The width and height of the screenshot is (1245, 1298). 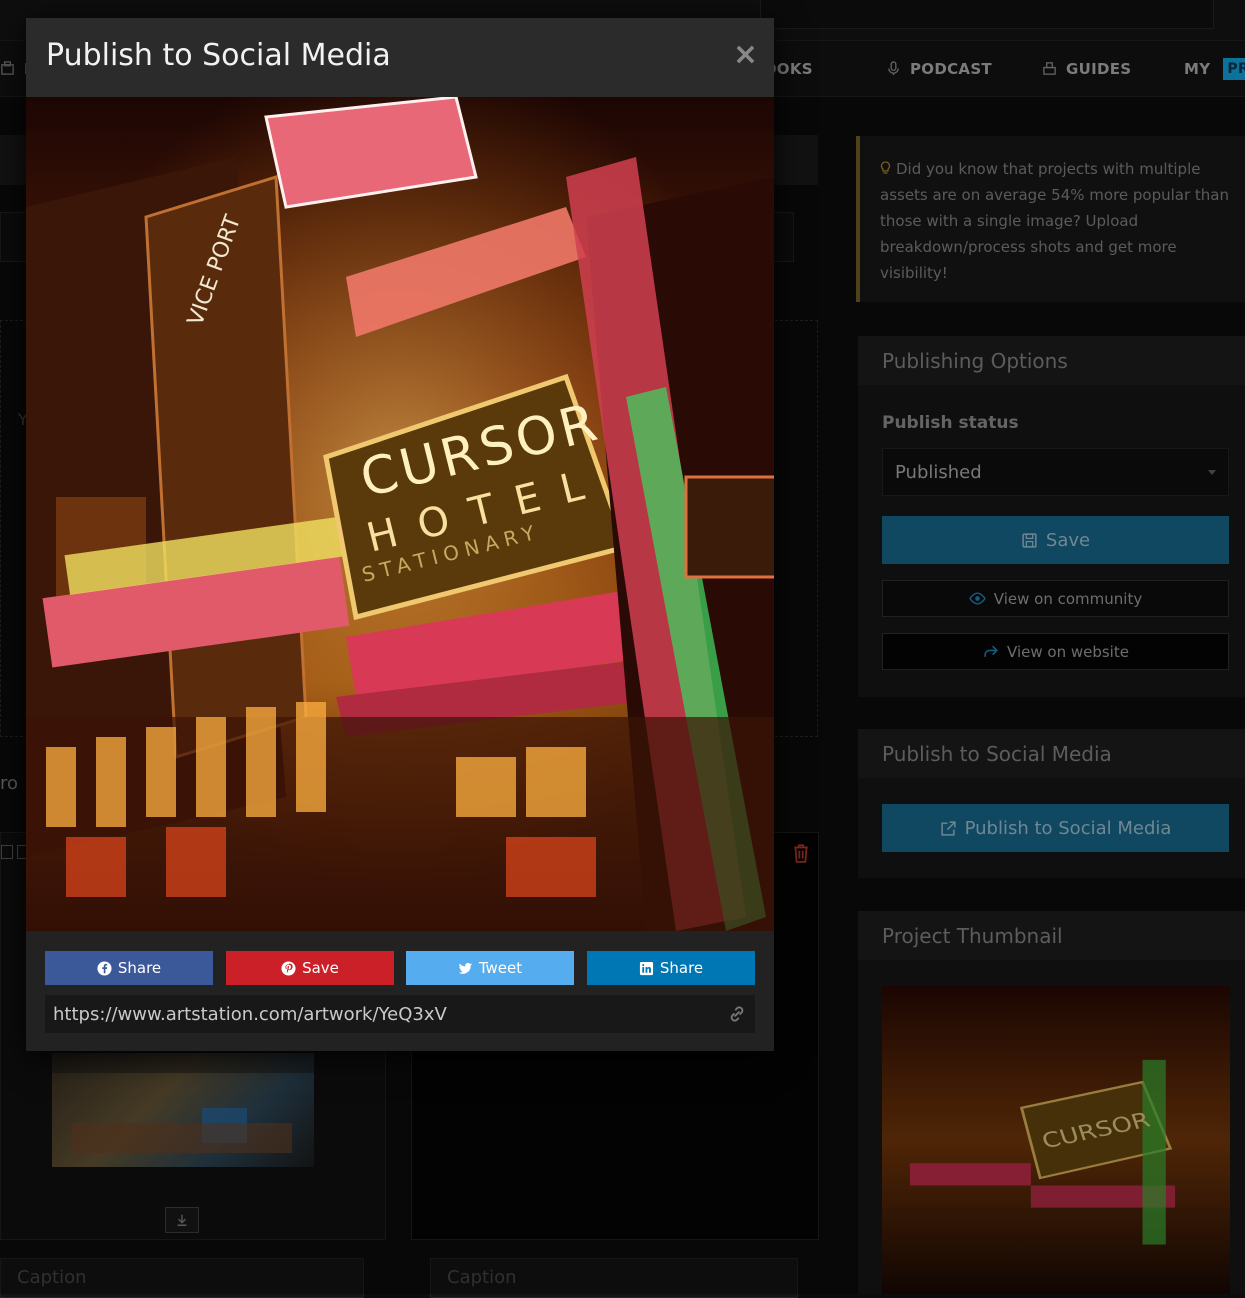 What do you see at coordinates (737, 1014) in the screenshot?
I see `link-icon` at bounding box center [737, 1014].